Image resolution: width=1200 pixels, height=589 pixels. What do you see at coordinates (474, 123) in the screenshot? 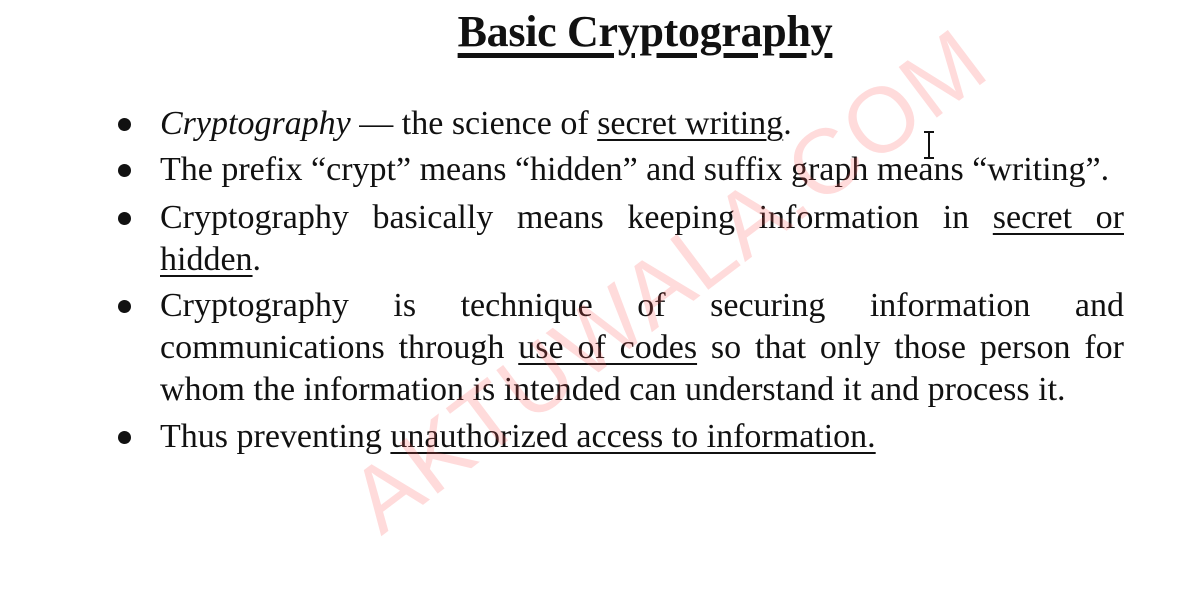
I see `bullet-text: — the science of` at bounding box center [474, 123].